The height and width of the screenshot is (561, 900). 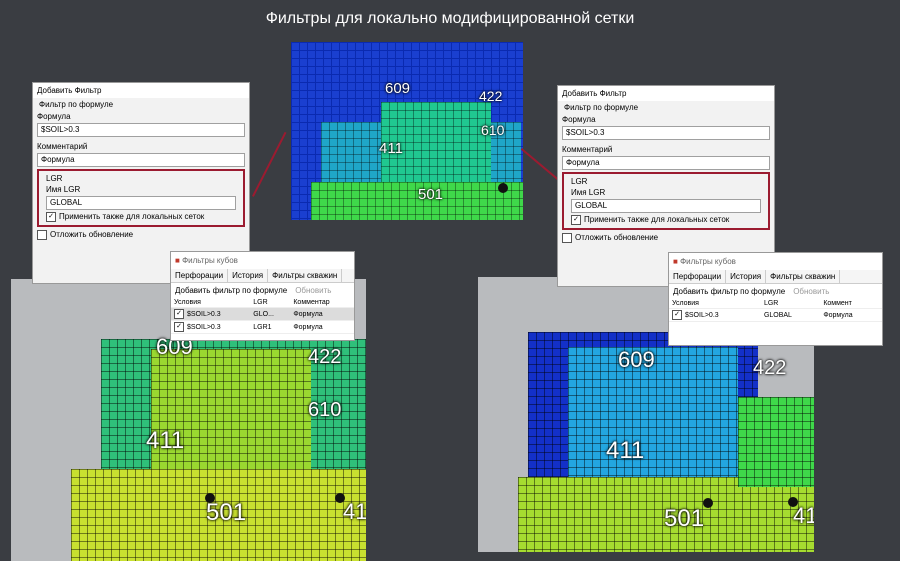 What do you see at coordinates (790, 315) in the screenshot?
I see `lgr-cell: GLOBAL` at bounding box center [790, 315].